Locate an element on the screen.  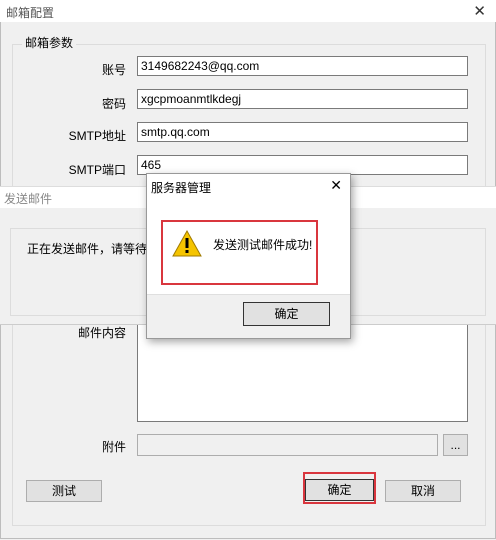
dialog-close-icon: ✕ is located at coordinates (336, 185).